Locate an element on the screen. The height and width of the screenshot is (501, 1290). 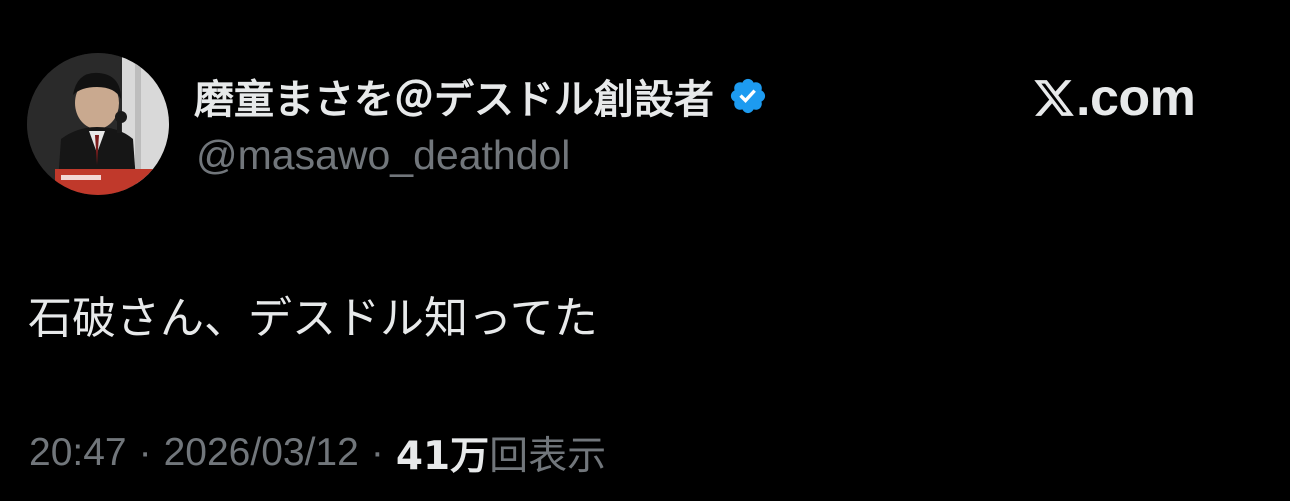
views-count: 41万 is located at coordinates (442, 453).